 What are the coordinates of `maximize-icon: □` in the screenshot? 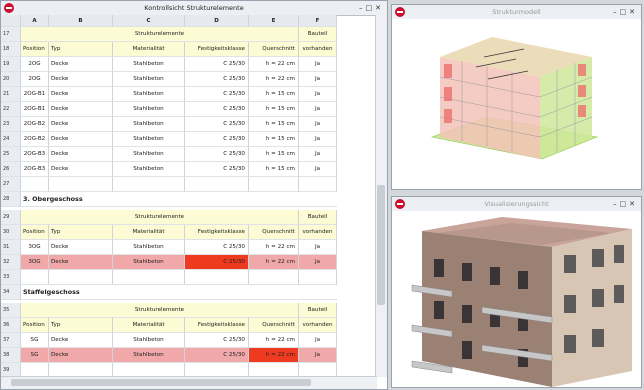 It's located at (625, 12).